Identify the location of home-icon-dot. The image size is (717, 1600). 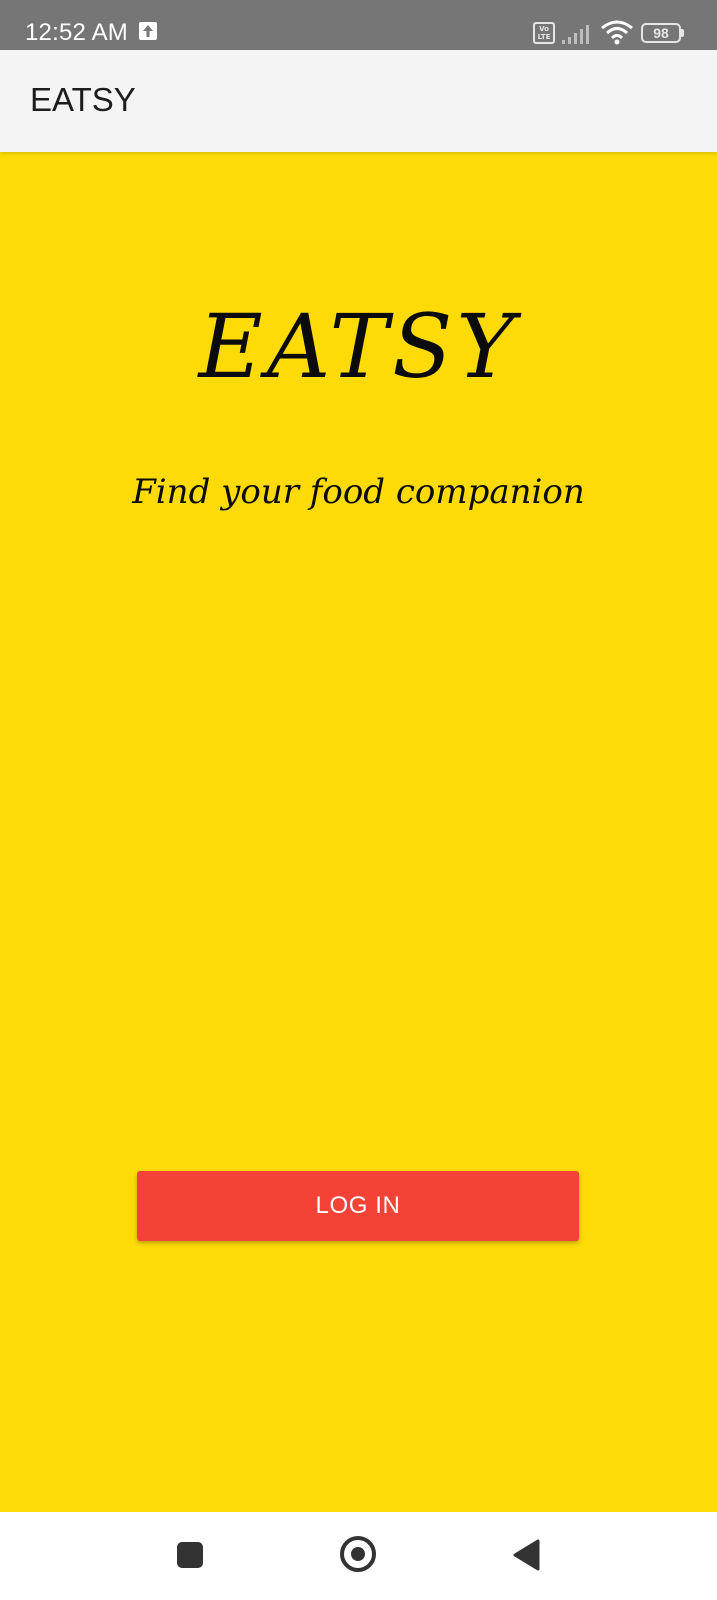
(358, 1554).